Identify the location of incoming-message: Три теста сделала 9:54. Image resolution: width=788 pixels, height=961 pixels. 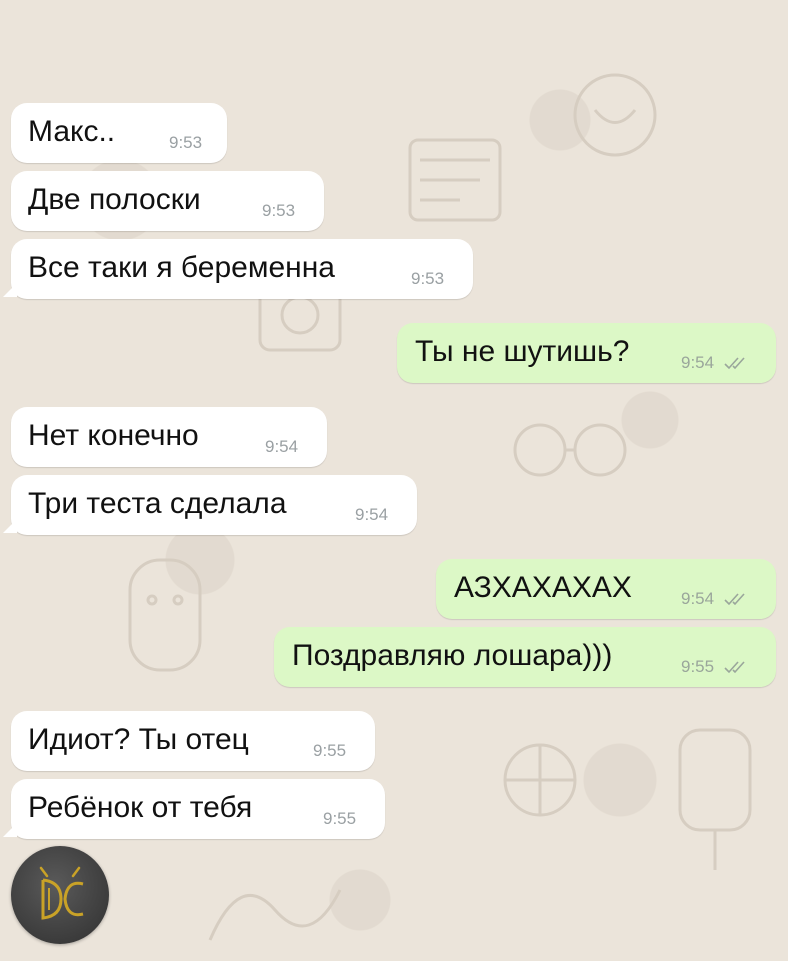
(210, 505).